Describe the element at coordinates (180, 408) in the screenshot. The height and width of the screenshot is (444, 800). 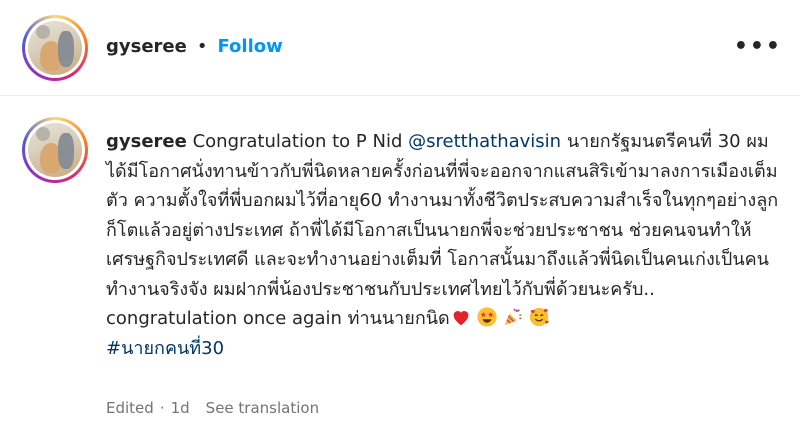
I see `post-age: 1d` at that location.